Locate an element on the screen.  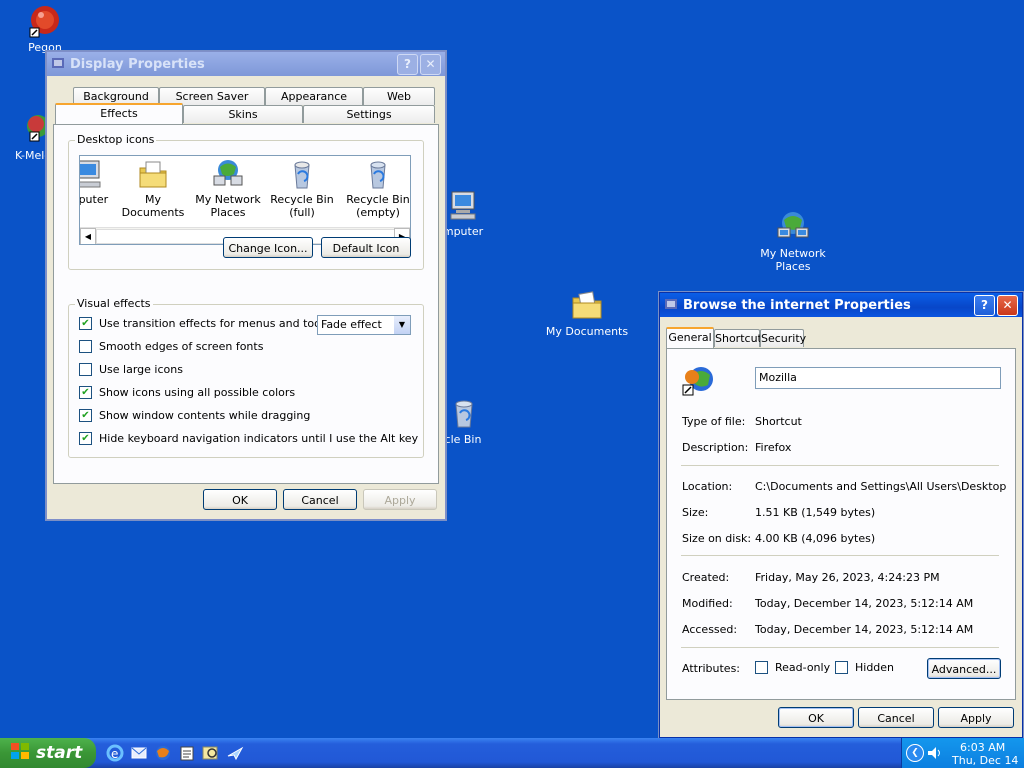
icon-item-recycle-empty: Recycle Bin (empty) is located at coordinates (376, 188).